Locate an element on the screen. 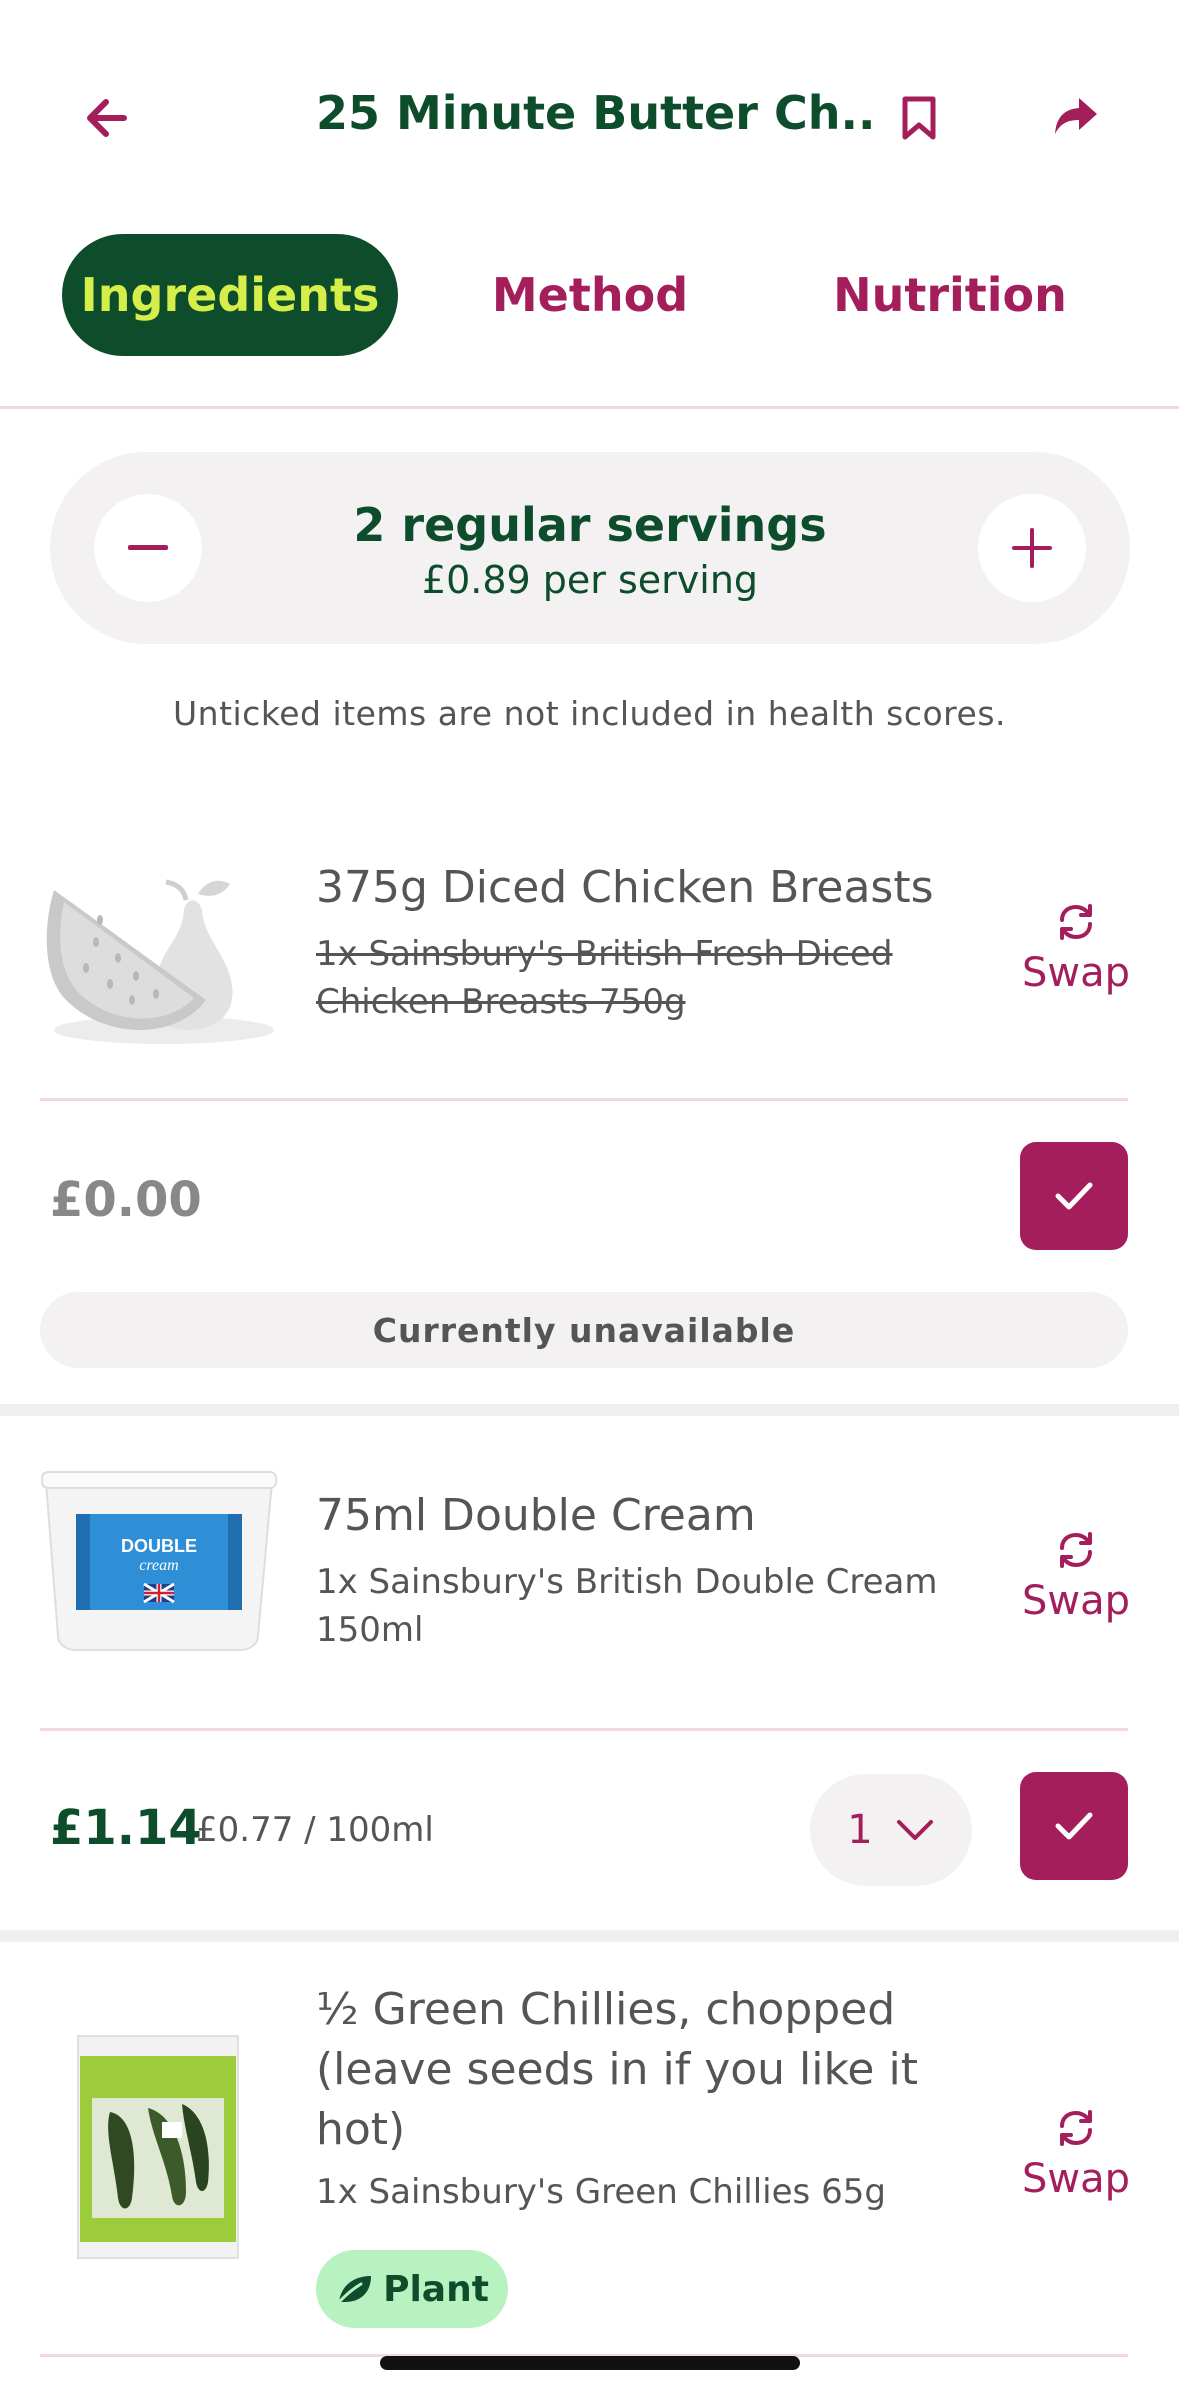 The height and width of the screenshot is (2396, 1179). home-indicator is located at coordinates (590, 2363).